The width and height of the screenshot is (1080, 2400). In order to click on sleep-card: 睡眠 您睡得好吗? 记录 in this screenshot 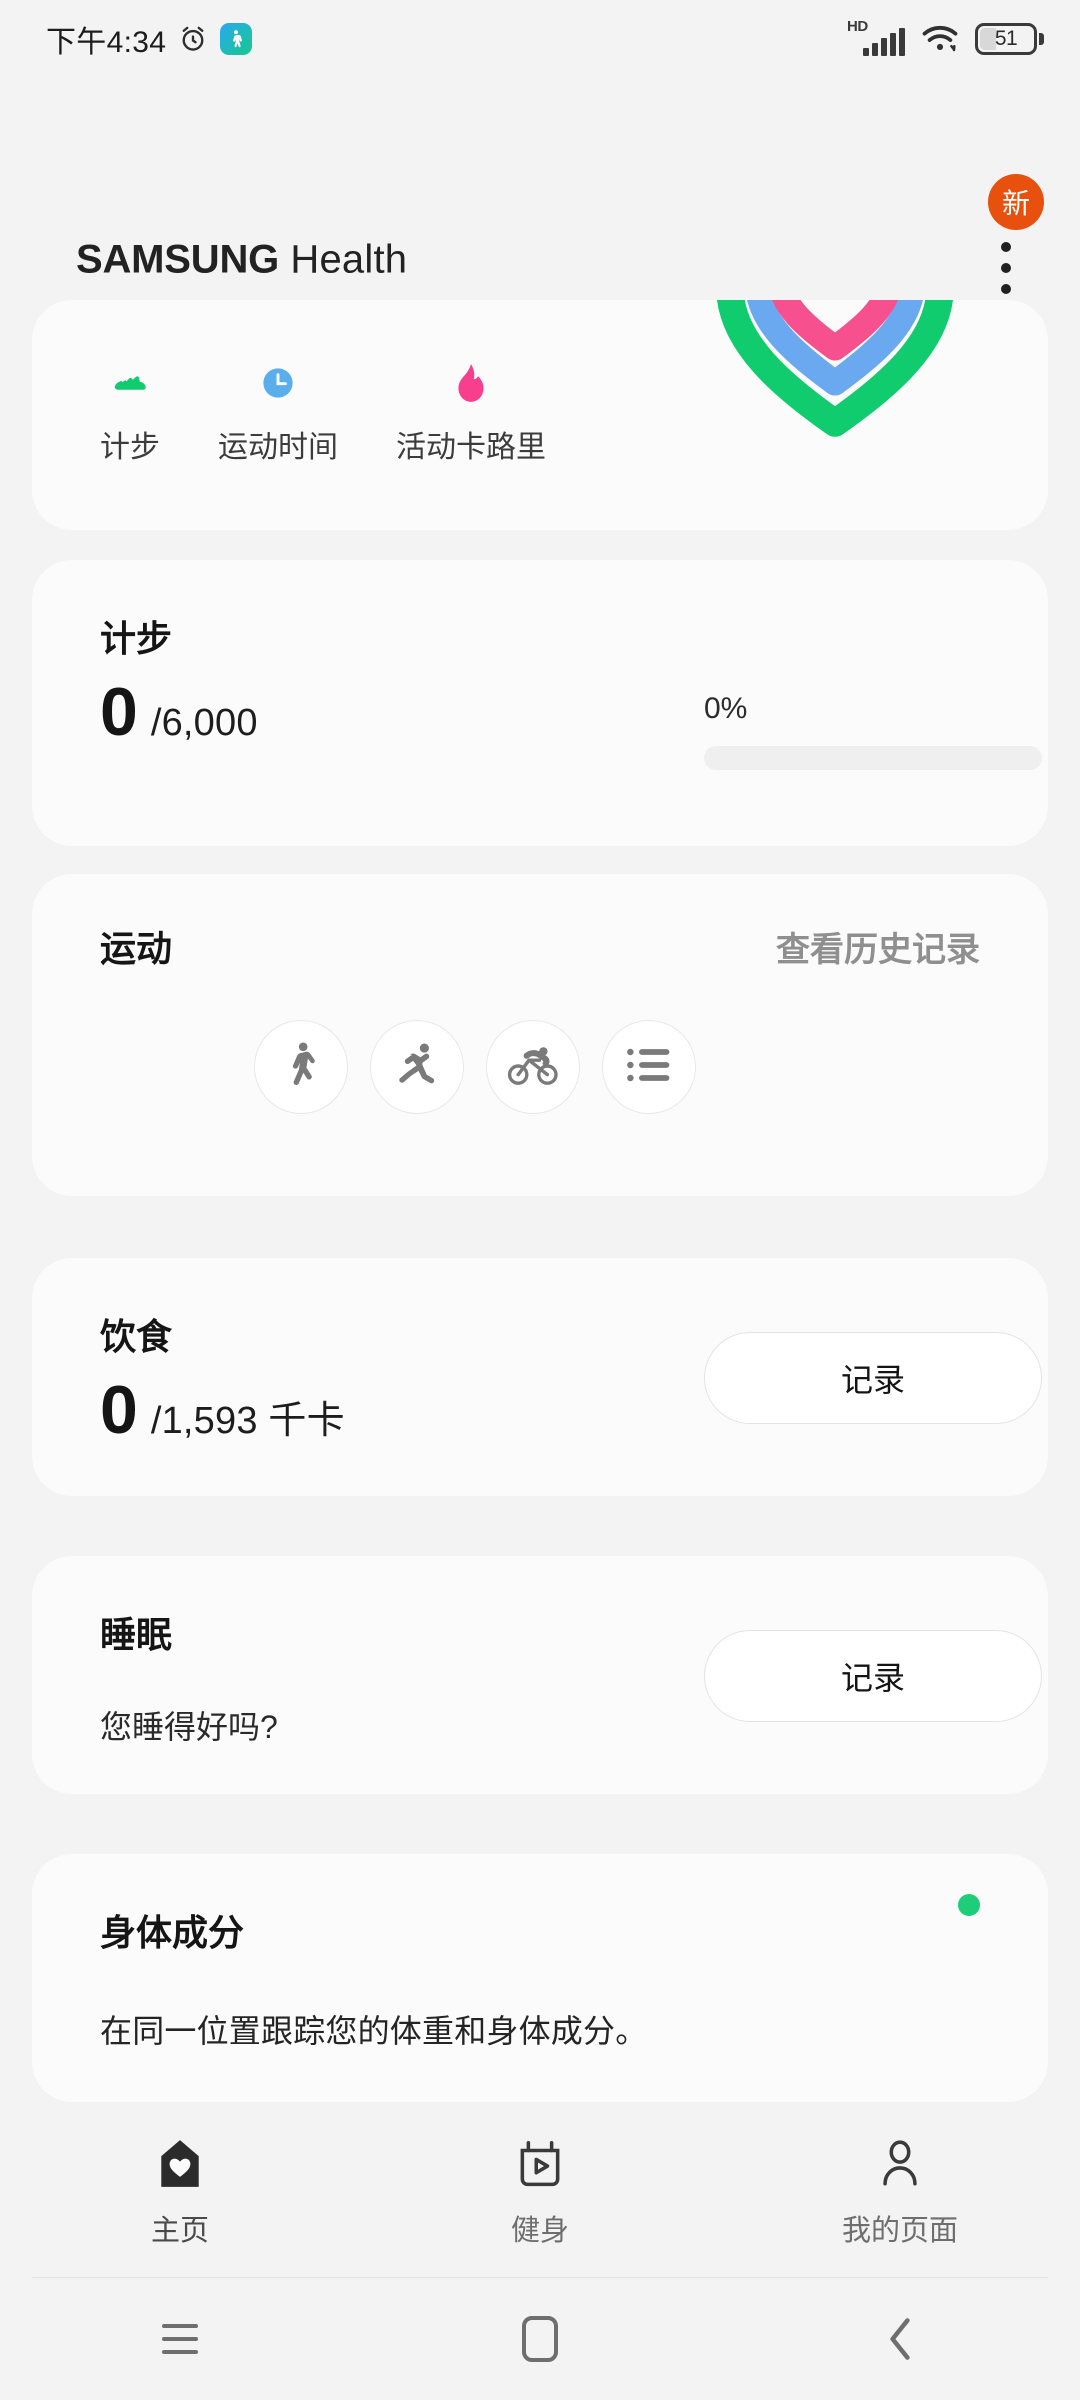, I will do `click(540, 1675)`.